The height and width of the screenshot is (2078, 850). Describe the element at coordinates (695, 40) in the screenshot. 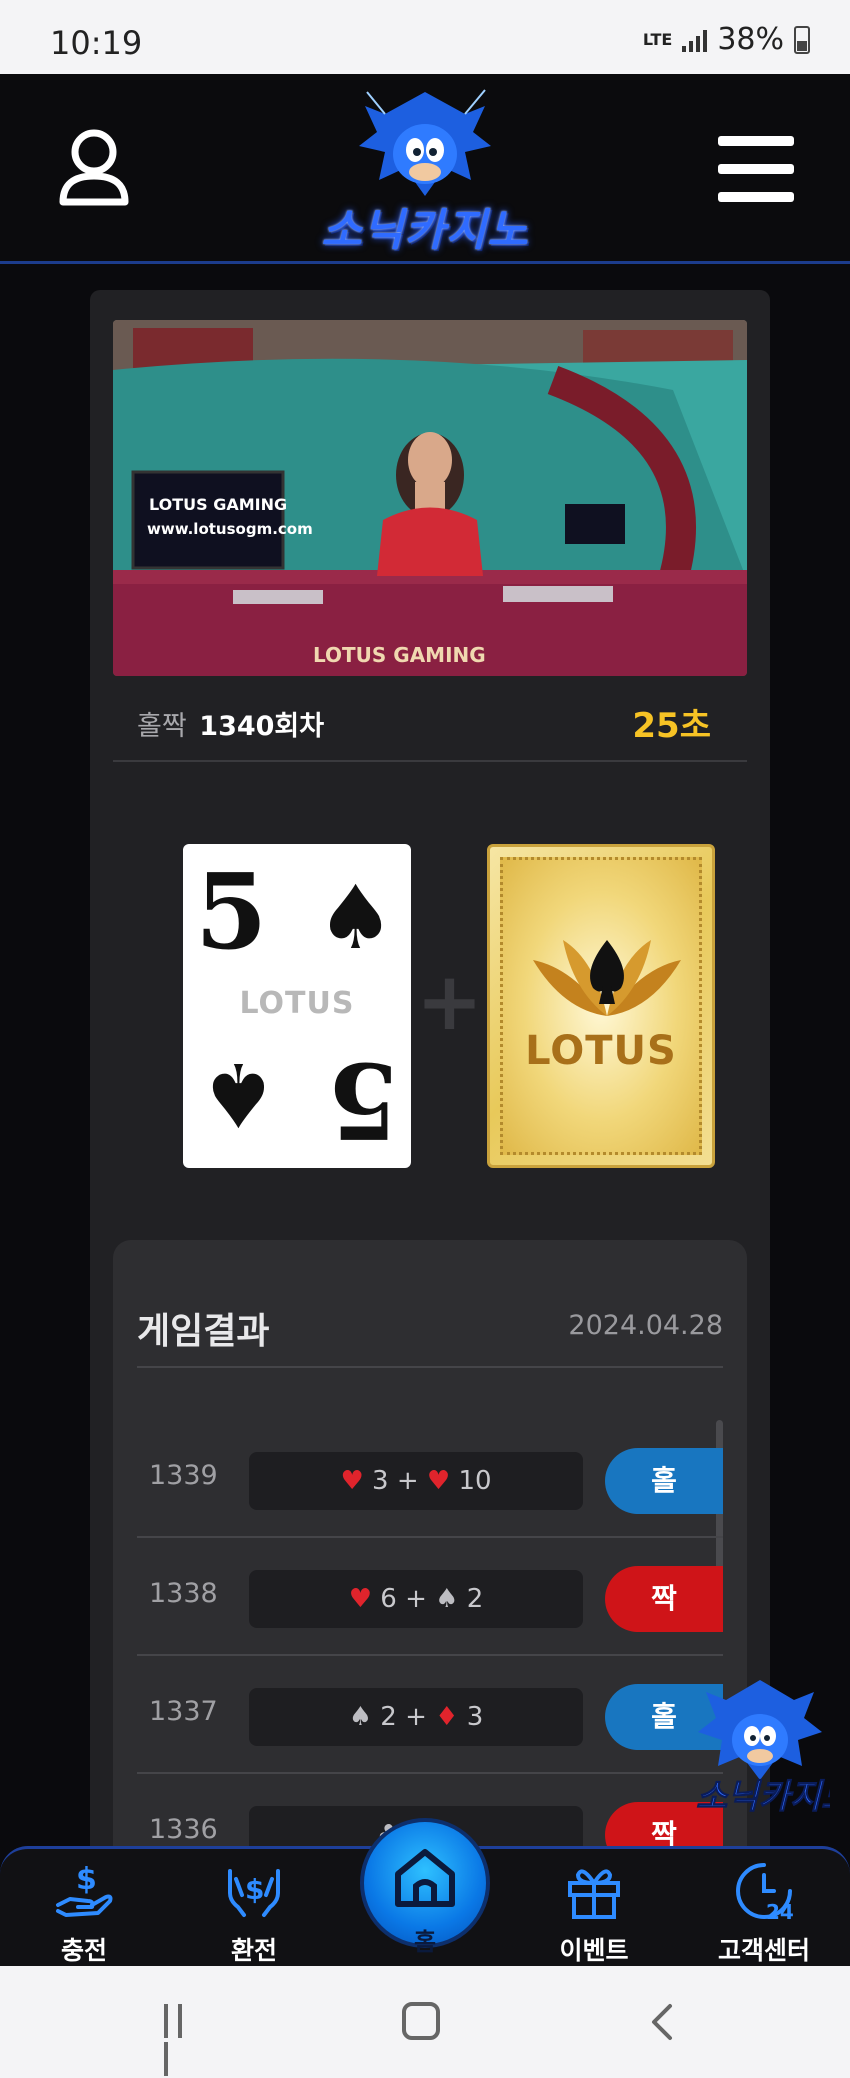

I see `signal-icon` at that location.